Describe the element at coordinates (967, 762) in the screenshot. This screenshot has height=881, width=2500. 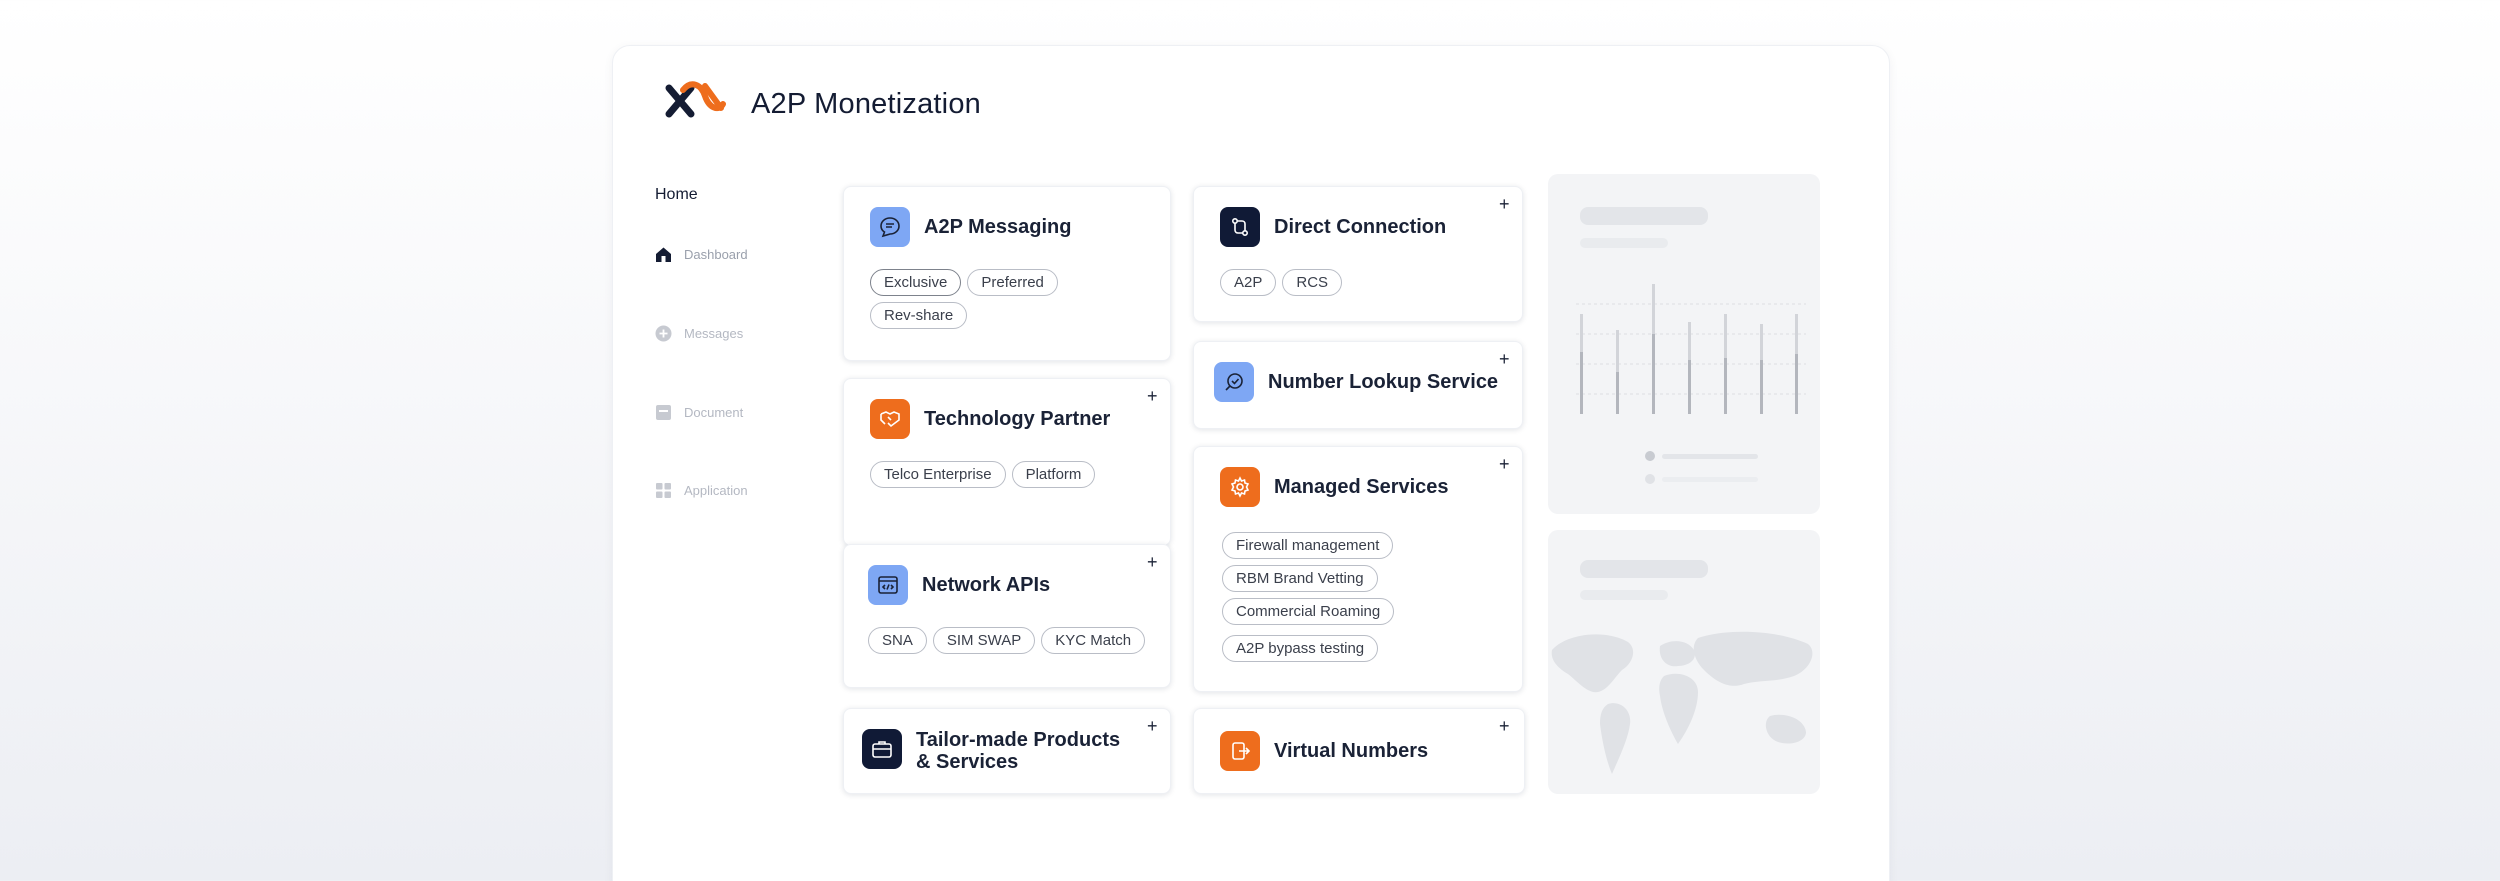
I see `card-title-line2: & Services` at that location.